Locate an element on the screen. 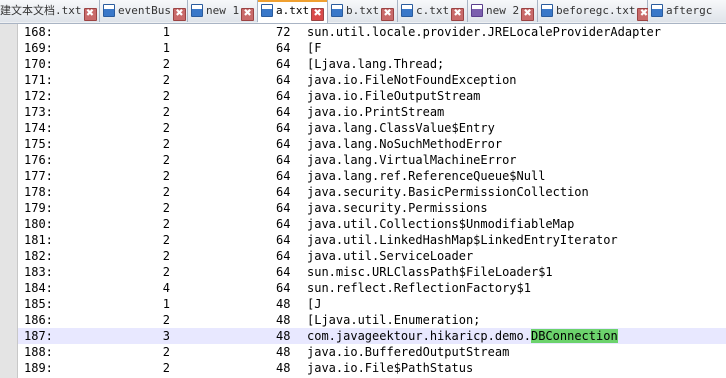 This screenshot has width=726, height=378. class-name: java.io.File$PathStatus is located at coordinates (390, 368).